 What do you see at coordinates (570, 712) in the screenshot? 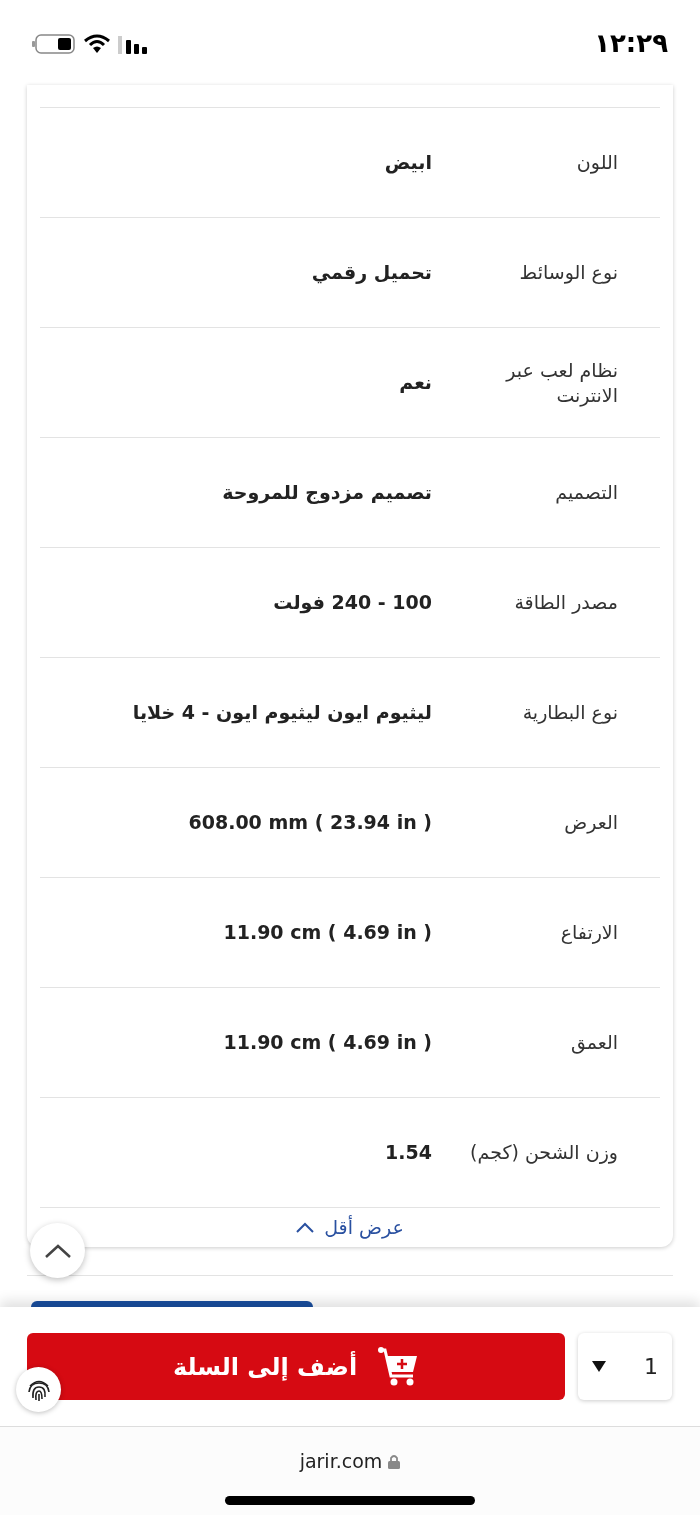
I see `spec-label: نوع البطارية` at bounding box center [570, 712].